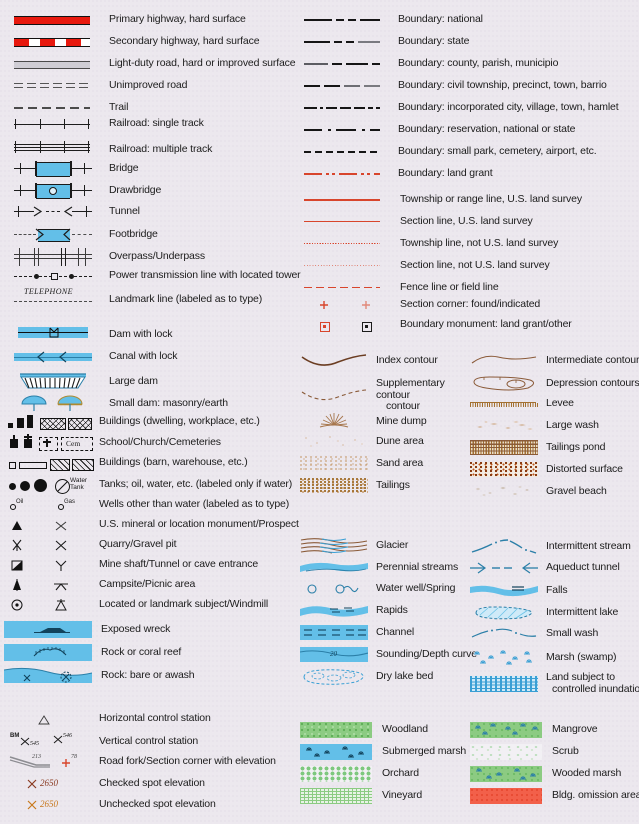 The width and height of the screenshot is (639, 824). What do you see at coordinates (53, 404) in the screenshot?
I see `small-dam-symbol` at bounding box center [53, 404].